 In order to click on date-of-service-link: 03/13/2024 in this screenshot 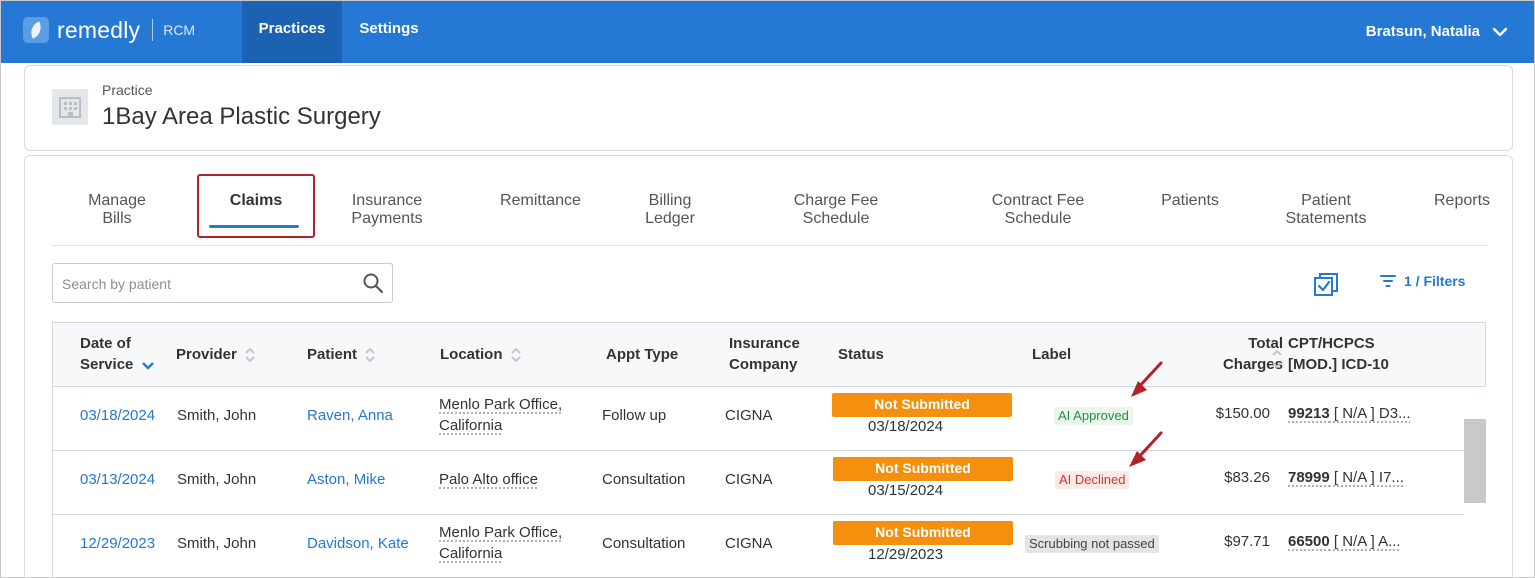, I will do `click(117, 479)`.